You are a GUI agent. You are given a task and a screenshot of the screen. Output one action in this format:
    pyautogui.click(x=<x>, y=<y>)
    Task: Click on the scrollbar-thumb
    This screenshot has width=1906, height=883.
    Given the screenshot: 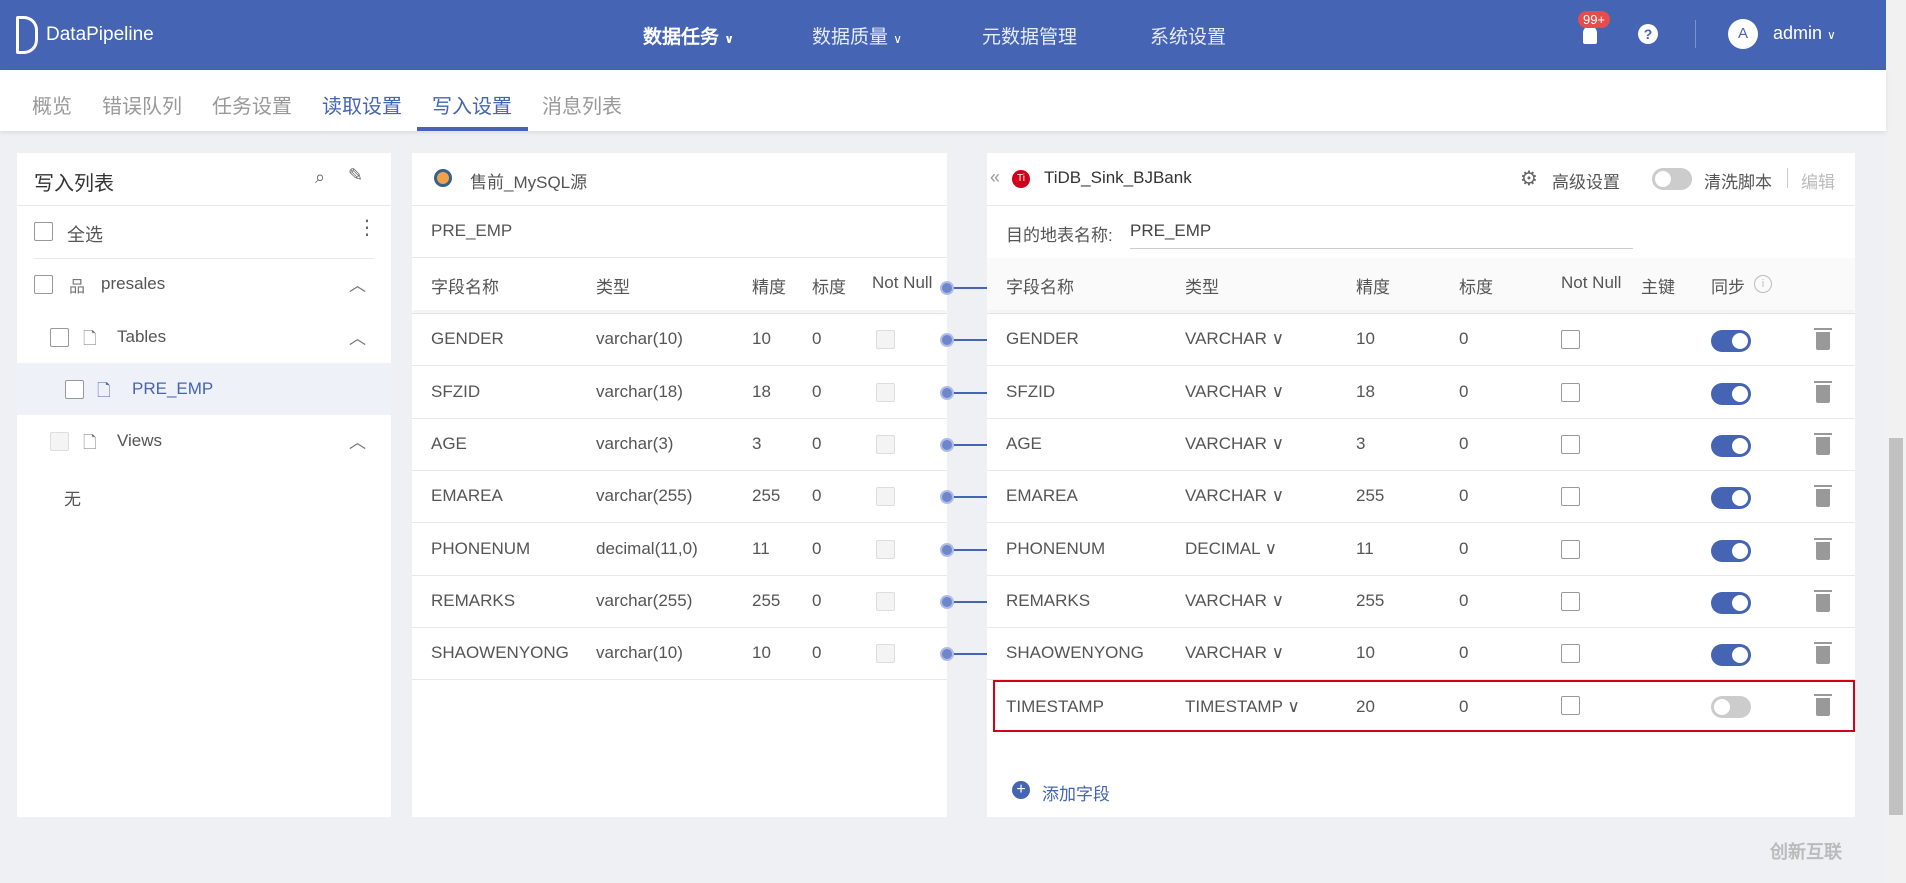 What is the action you would take?
    pyautogui.click(x=1896, y=626)
    